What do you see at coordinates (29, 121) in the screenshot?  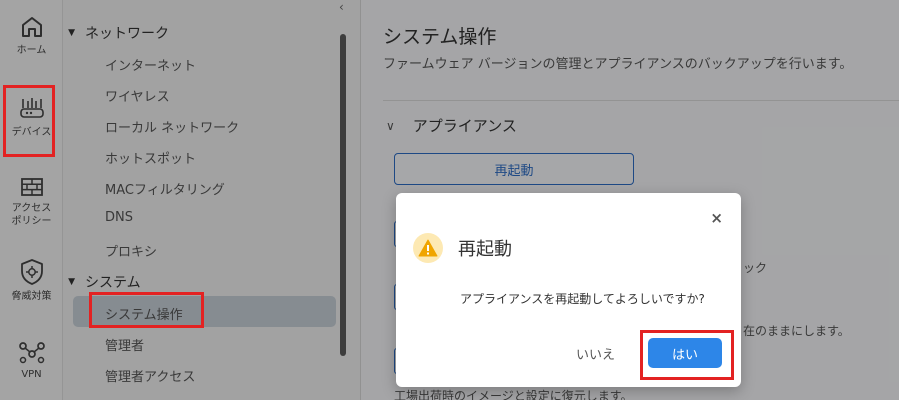 I see `highlight-box-devices` at bounding box center [29, 121].